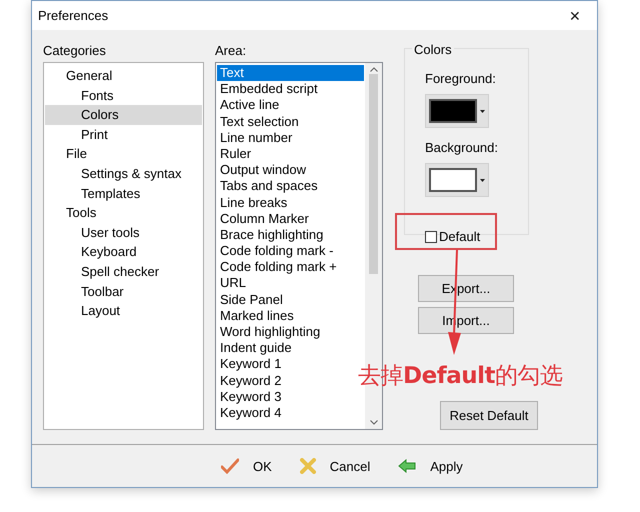  What do you see at coordinates (433, 49) in the screenshot?
I see `group-title: Colors` at bounding box center [433, 49].